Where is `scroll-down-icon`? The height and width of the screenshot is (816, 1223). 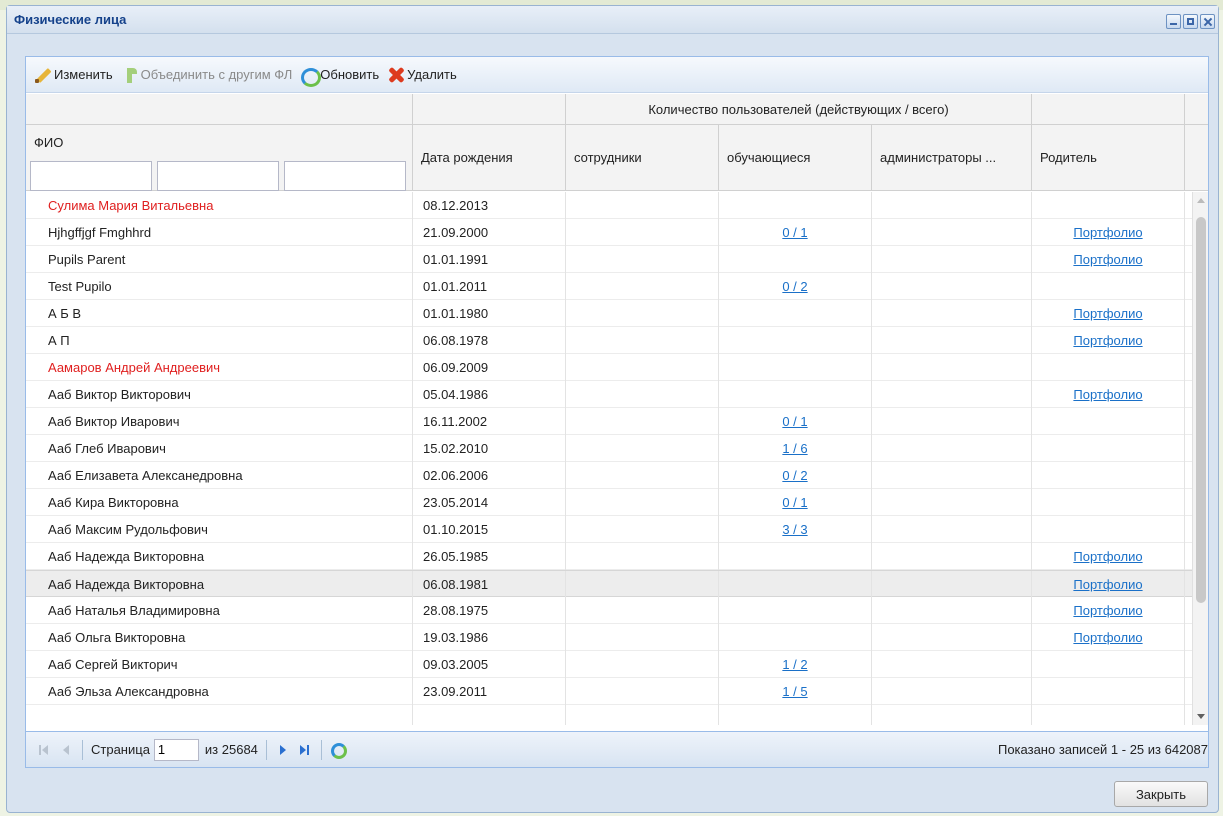
scroll-down-icon is located at coordinates (1201, 716).